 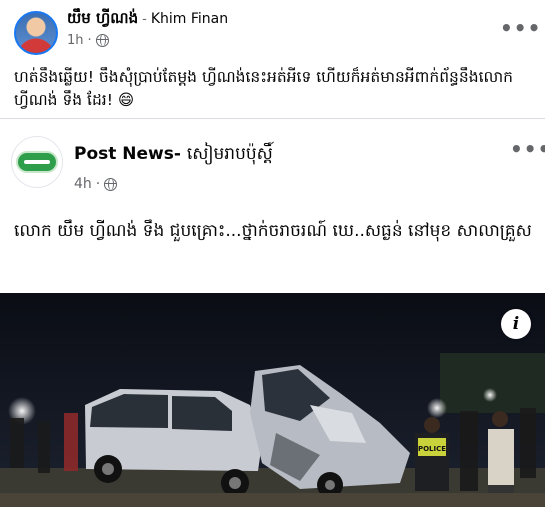 What do you see at coordinates (272, 30) in the screenshot?
I see `post-header: យឹម ហ្វីណង់ - Khim Finan 1h · •••` at bounding box center [272, 30].